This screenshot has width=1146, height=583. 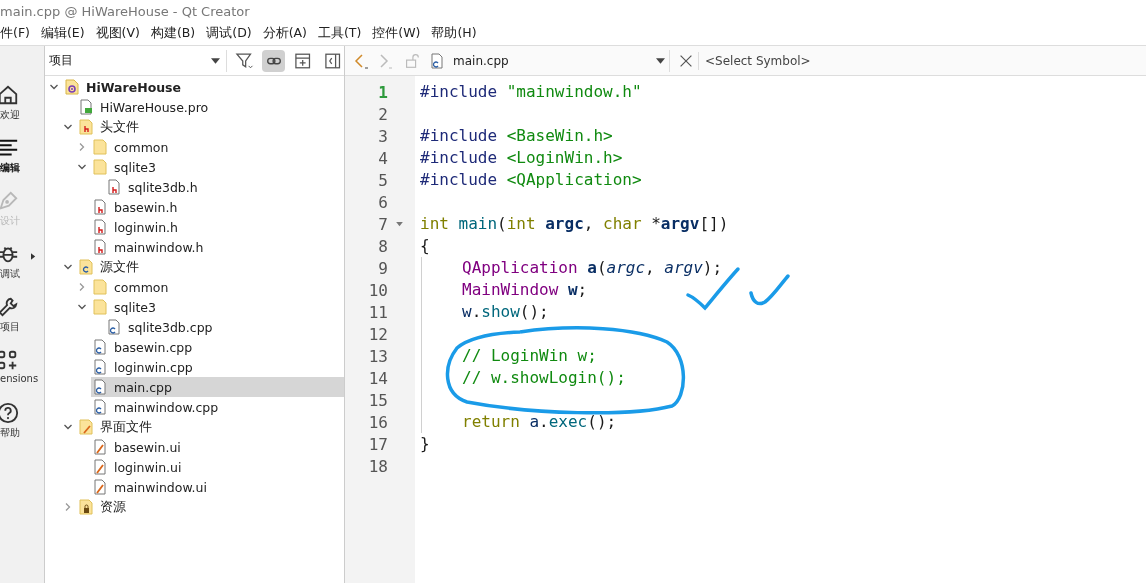 What do you see at coordinates (217, 207) in the screenshot?
I see `tree-item: basewin.h` at bounding box center [217, 207].